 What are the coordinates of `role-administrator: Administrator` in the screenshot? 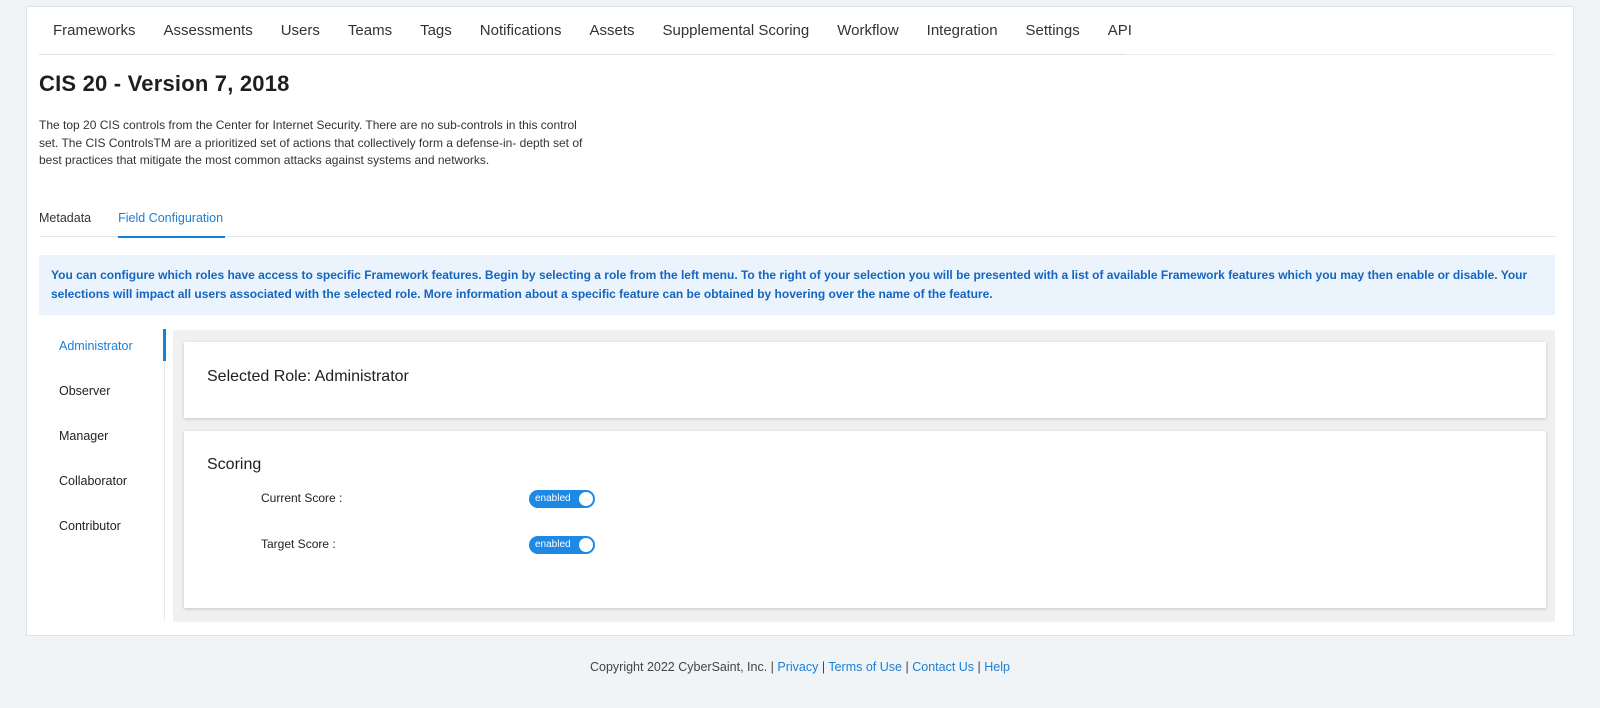 It's located at (96, 346).